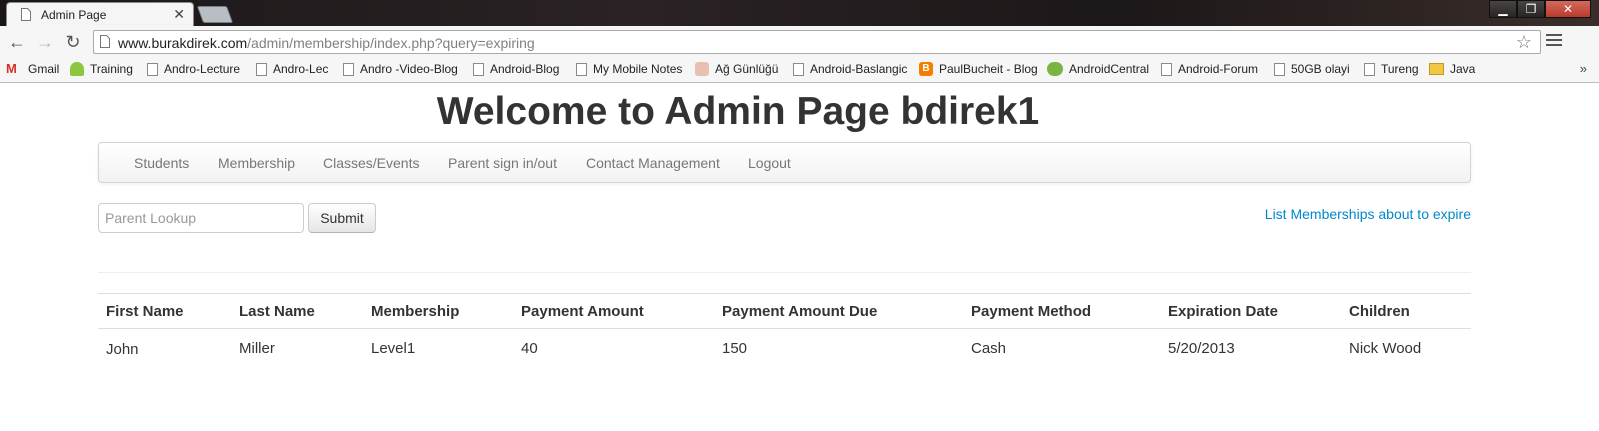 The image size is (1599, 431). What do you see at coordinates (638, 69) in the screenshot?
I see `bookmark-label: My Mobile Notes` at bounding box center [638, 69].